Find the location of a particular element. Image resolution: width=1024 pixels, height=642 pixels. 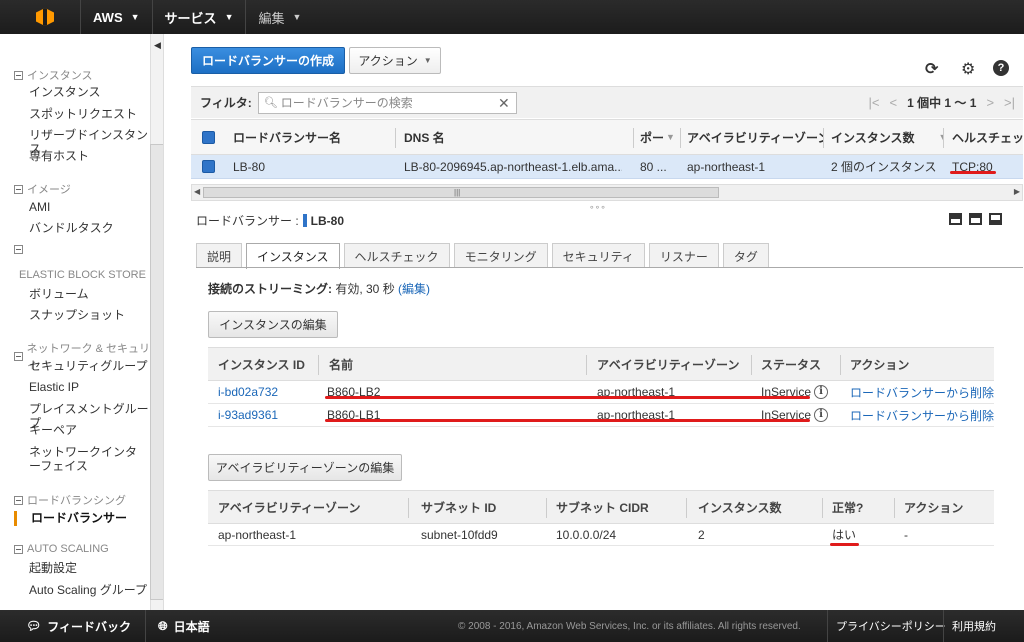

sidebar-section-instances: インスタンス is located at coordinates (53, 75).